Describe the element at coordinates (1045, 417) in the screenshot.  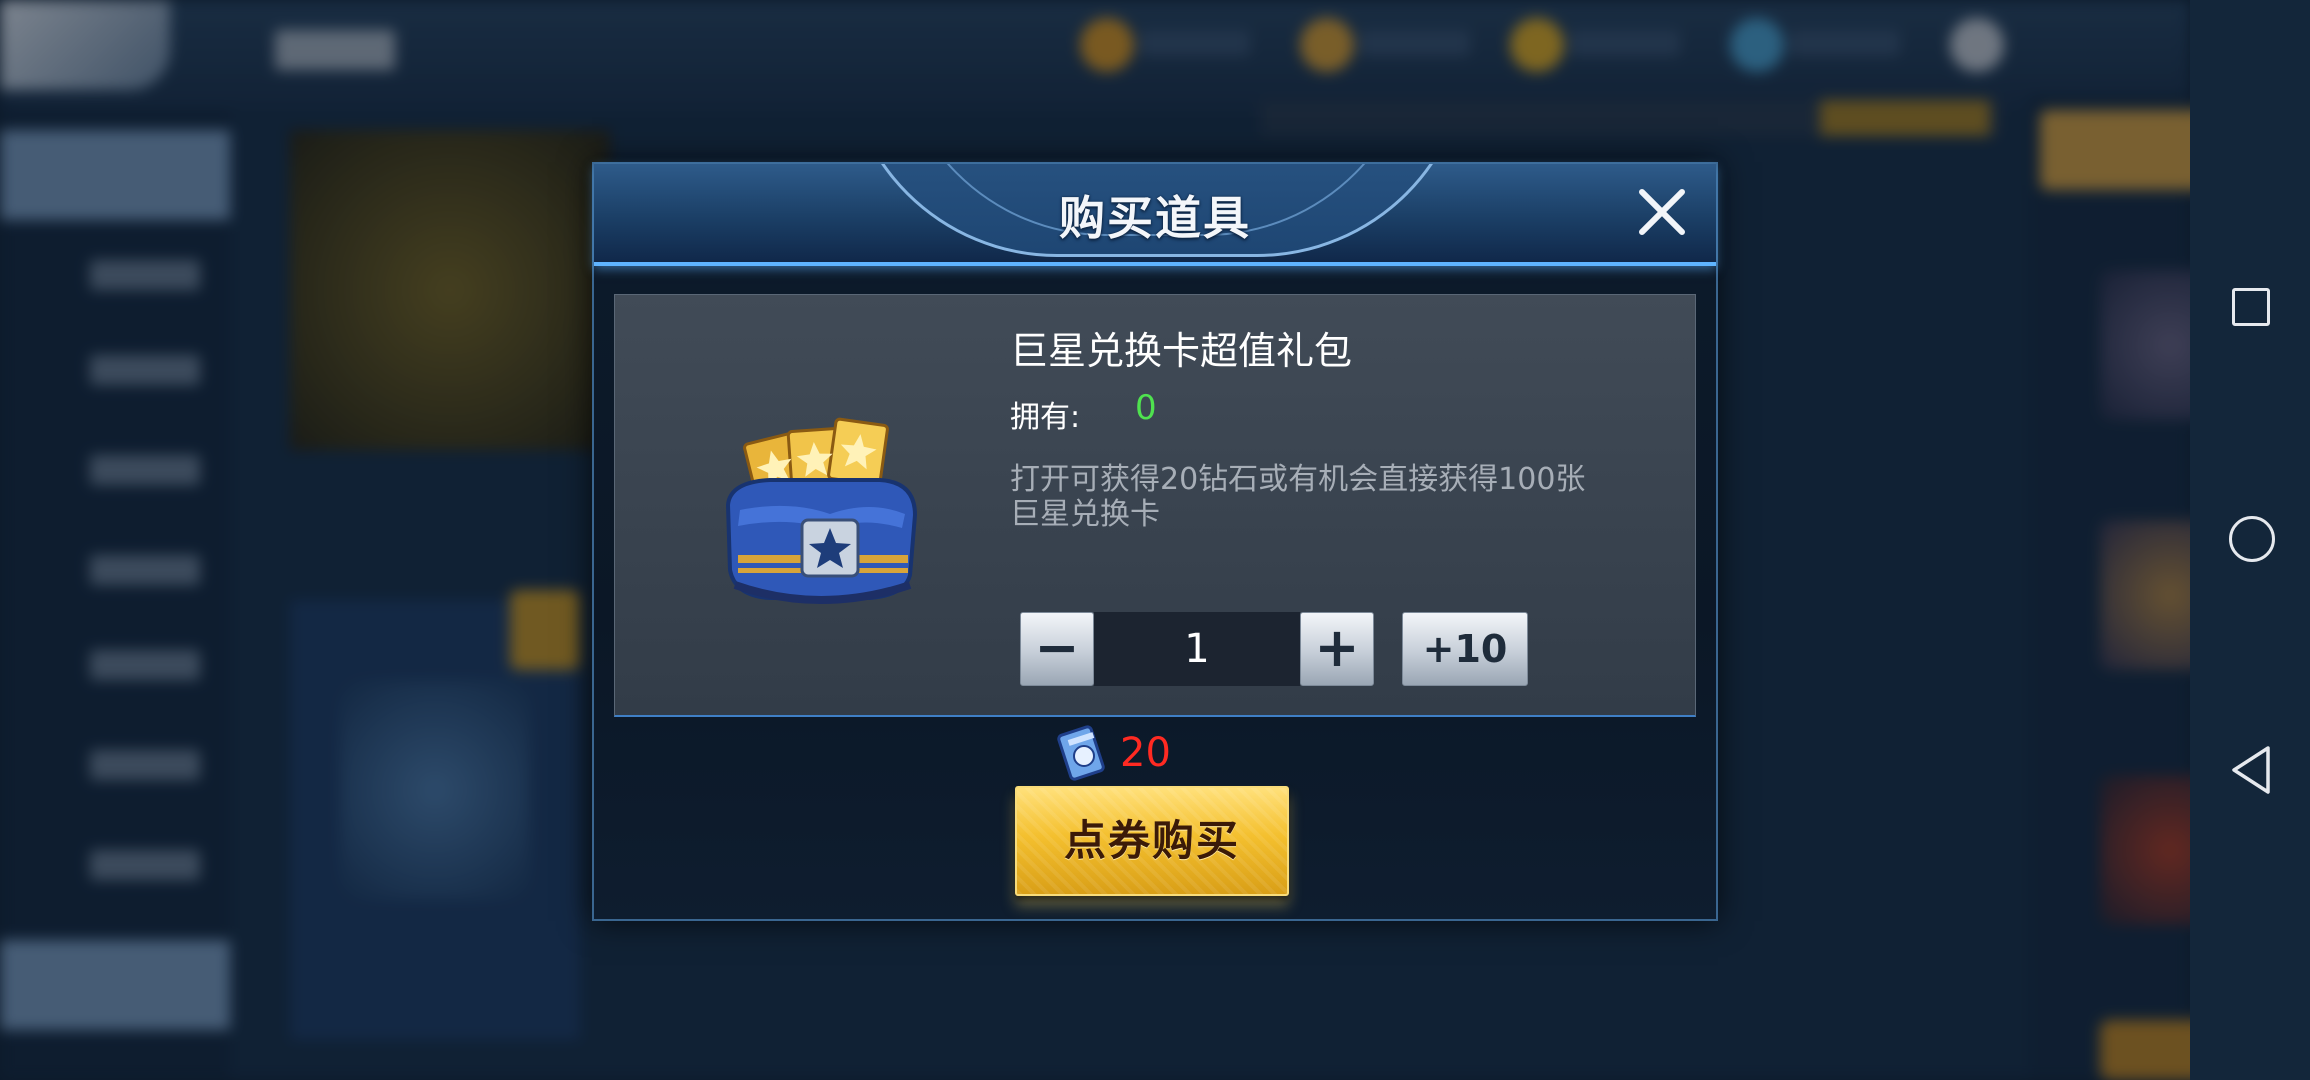
I see `owned-label: 拥有:` at that location.